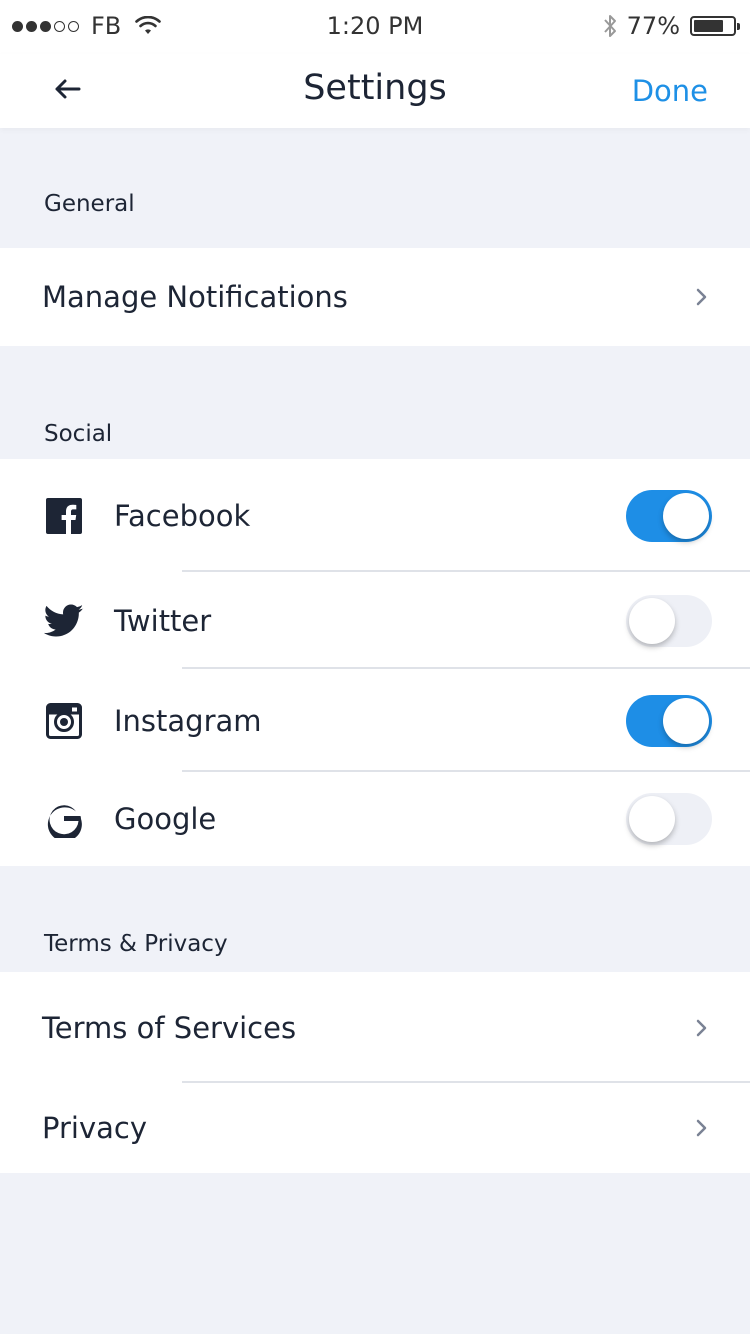 Image resolution: width=750 pixels, height=1334 pixels. Describe the element at coordinates (375, 720) in the screenshot. I see `instagram-row: Instagram` at that location.